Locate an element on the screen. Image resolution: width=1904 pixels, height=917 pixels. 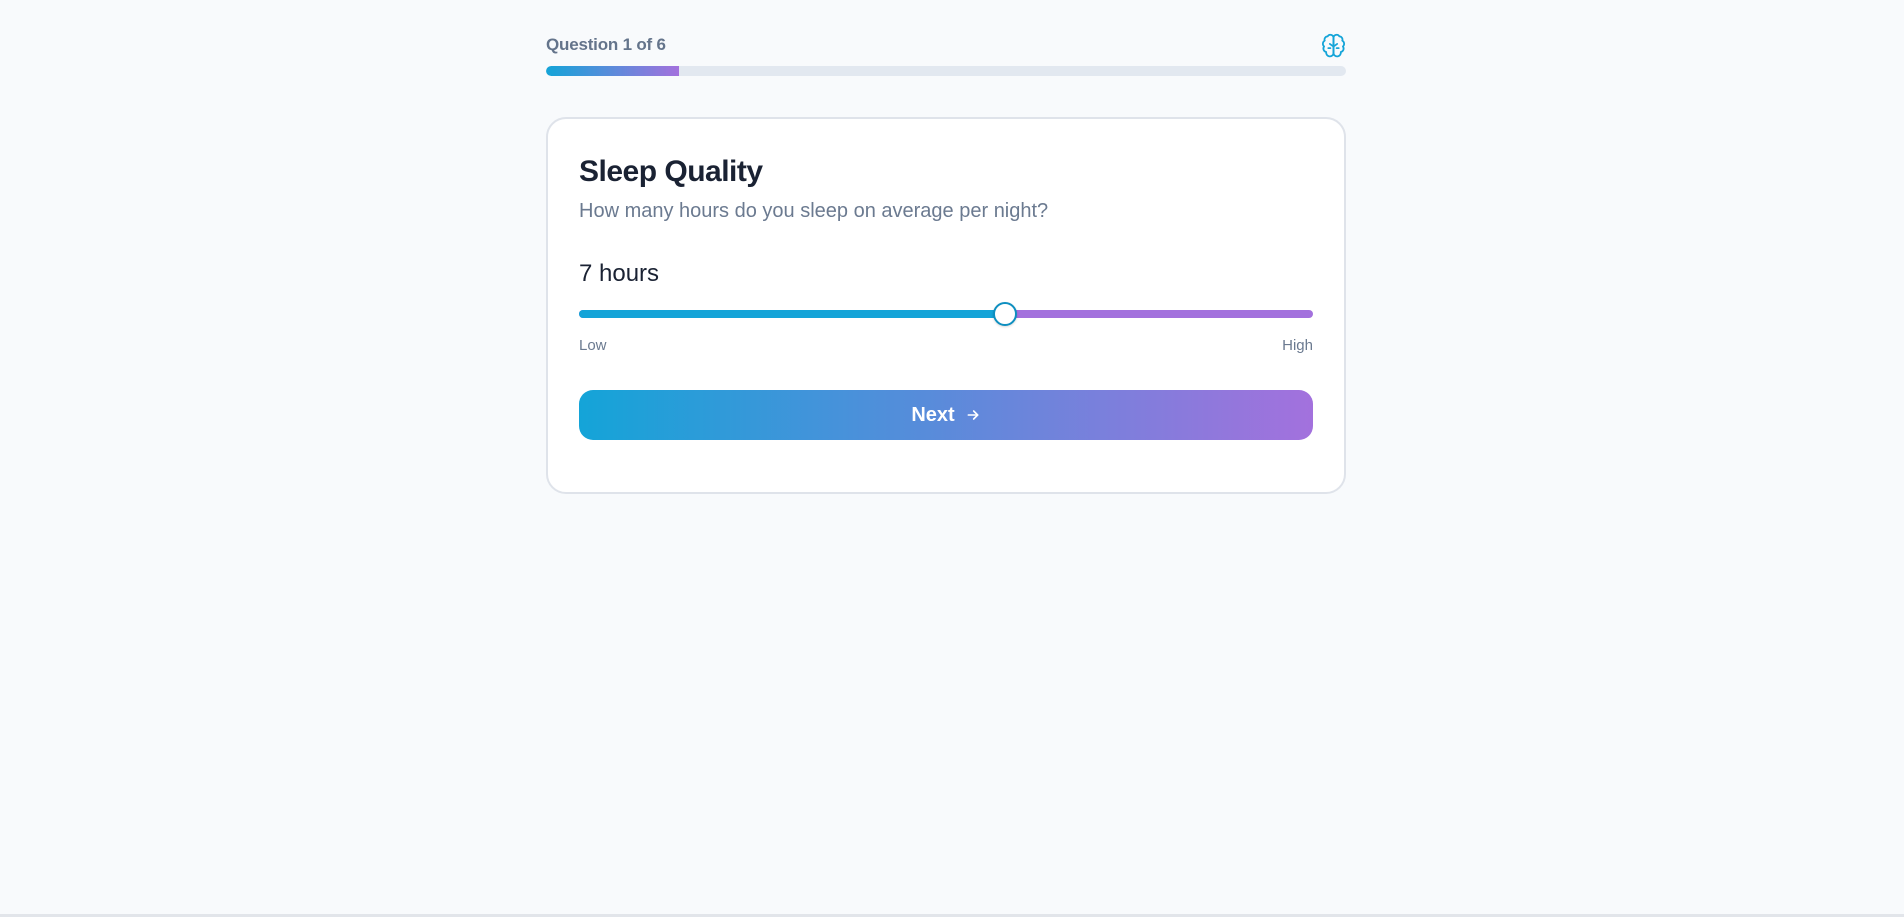
next-button-label: Next is located at coordinates (933, 414).